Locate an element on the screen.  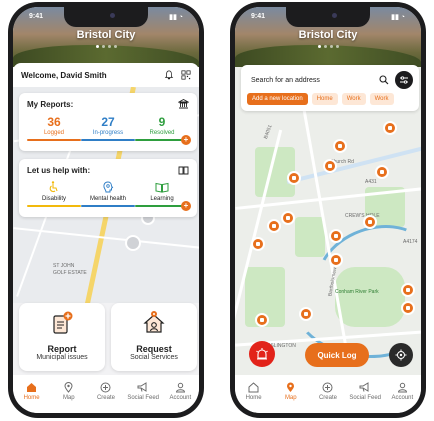
tab-label: Account is located at coordinates (180, 398).